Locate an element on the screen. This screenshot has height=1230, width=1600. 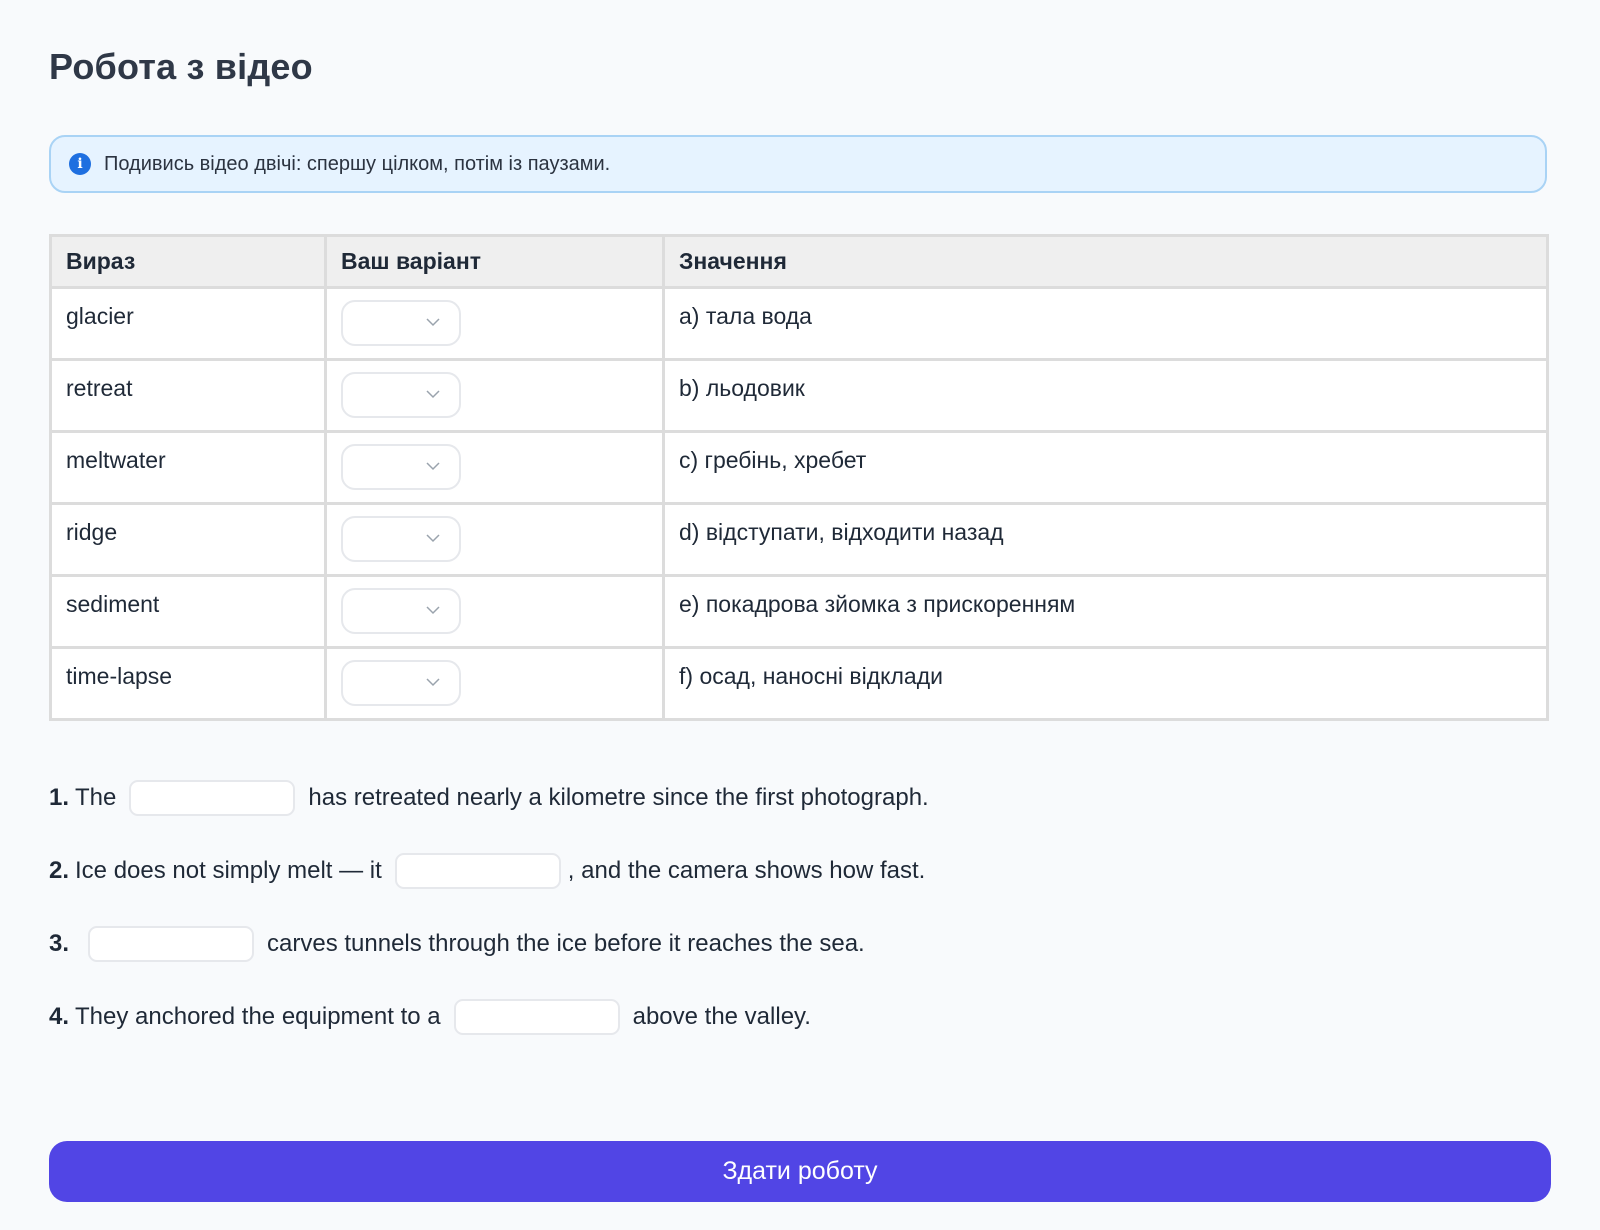
table-row: retreat b) льодовик is located at coordinates (799, 395).